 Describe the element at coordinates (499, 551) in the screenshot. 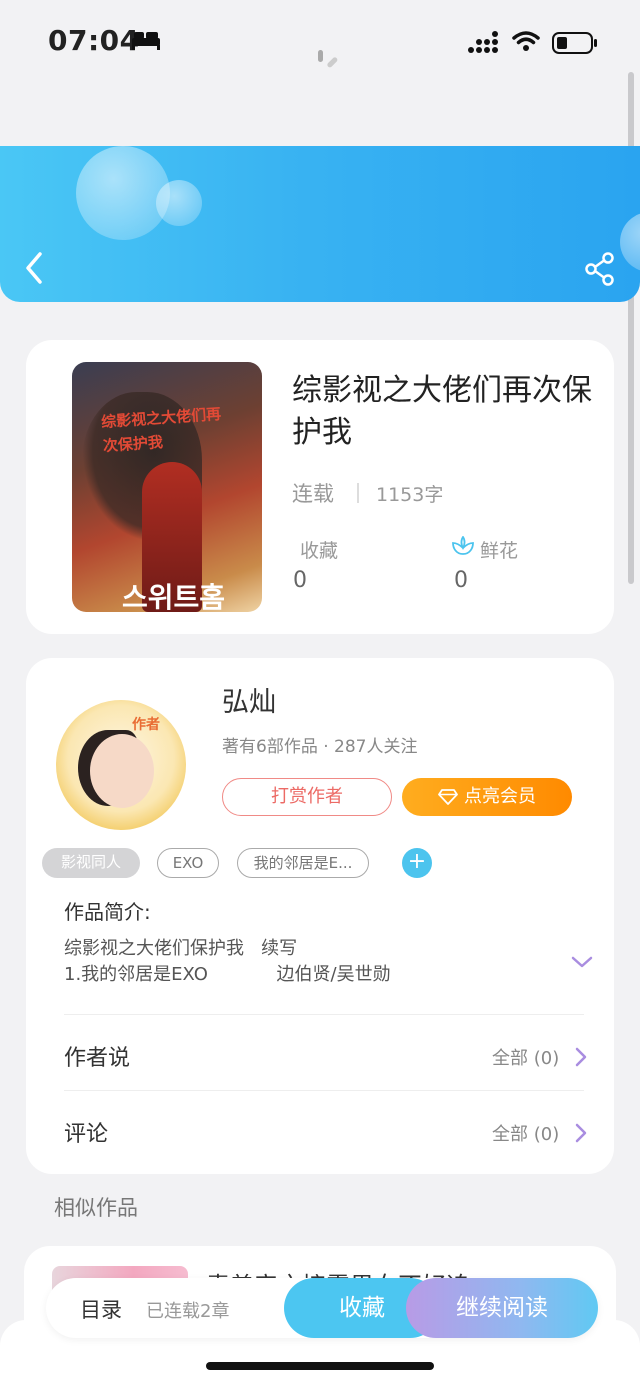

I see `flowers-label: 鲜花` at that location.